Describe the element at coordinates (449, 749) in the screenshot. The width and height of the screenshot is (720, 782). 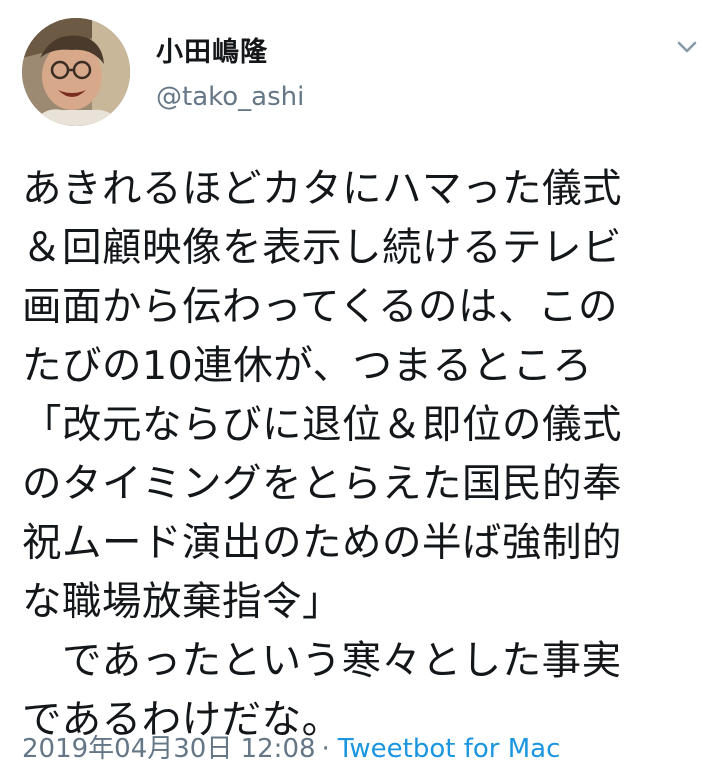
I see `source-link: Tweetbot for Mac` at that location.